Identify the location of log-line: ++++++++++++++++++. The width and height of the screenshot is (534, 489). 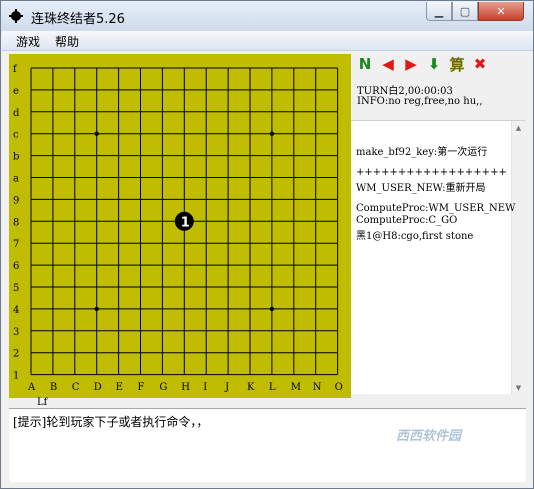
(431, 172).